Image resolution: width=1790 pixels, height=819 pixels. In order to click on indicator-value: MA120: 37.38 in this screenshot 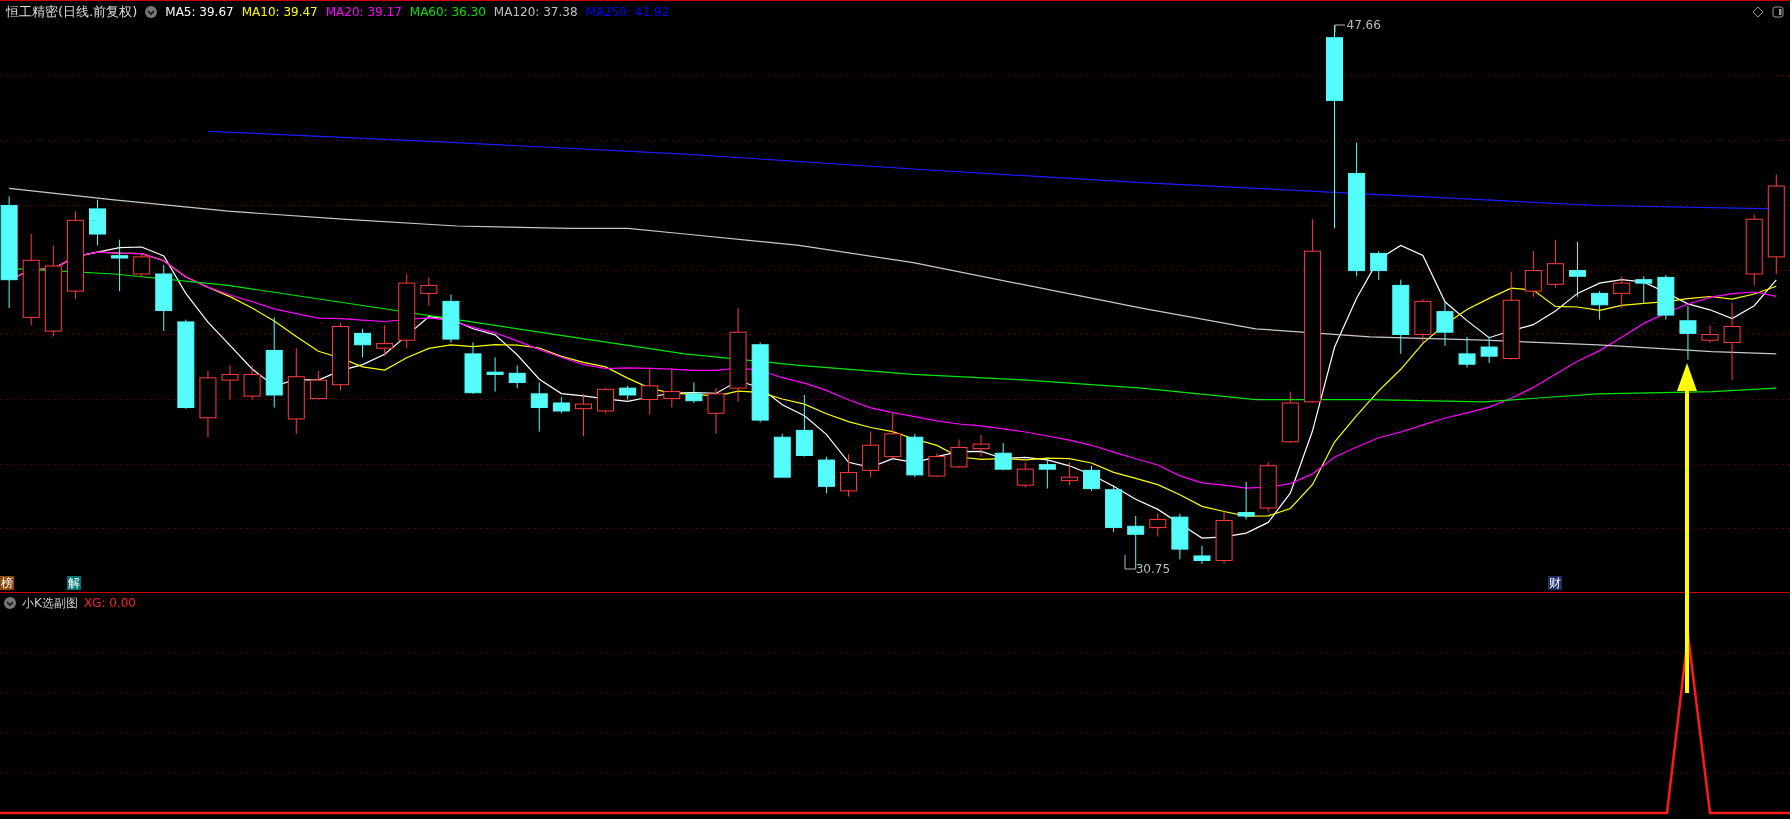, I will do `click(535, 11)`.